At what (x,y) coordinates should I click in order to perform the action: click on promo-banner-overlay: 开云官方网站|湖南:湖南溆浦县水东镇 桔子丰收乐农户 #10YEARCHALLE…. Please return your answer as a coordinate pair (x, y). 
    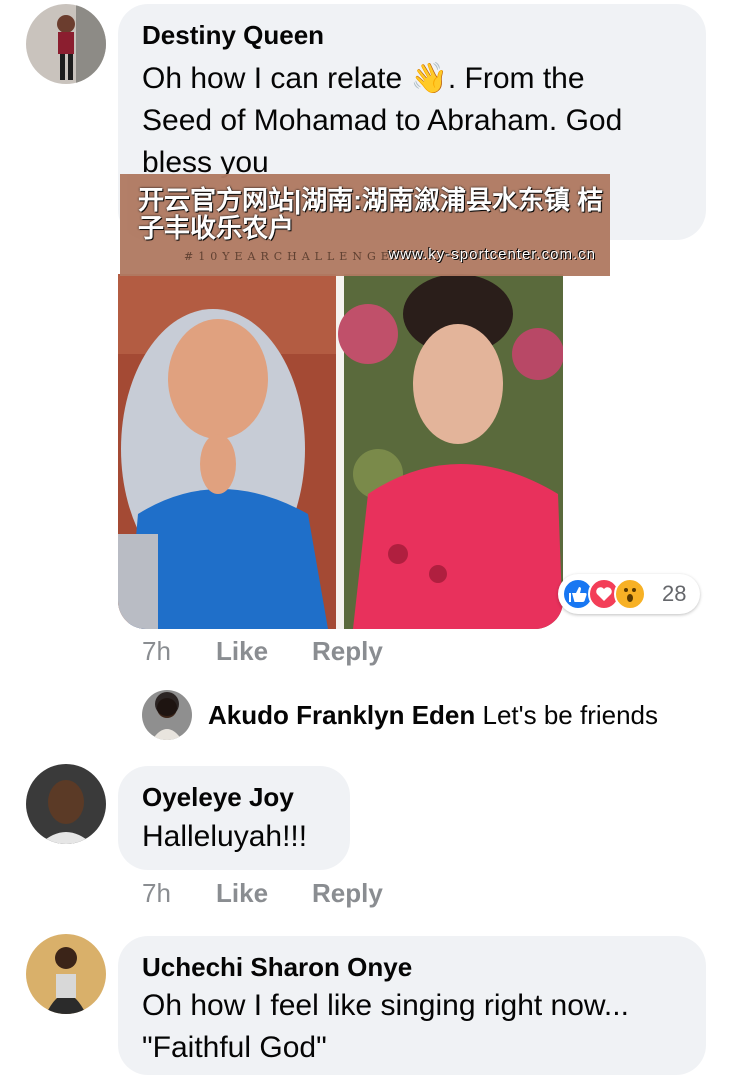
    Looking at the image, I should click on (365, 225).